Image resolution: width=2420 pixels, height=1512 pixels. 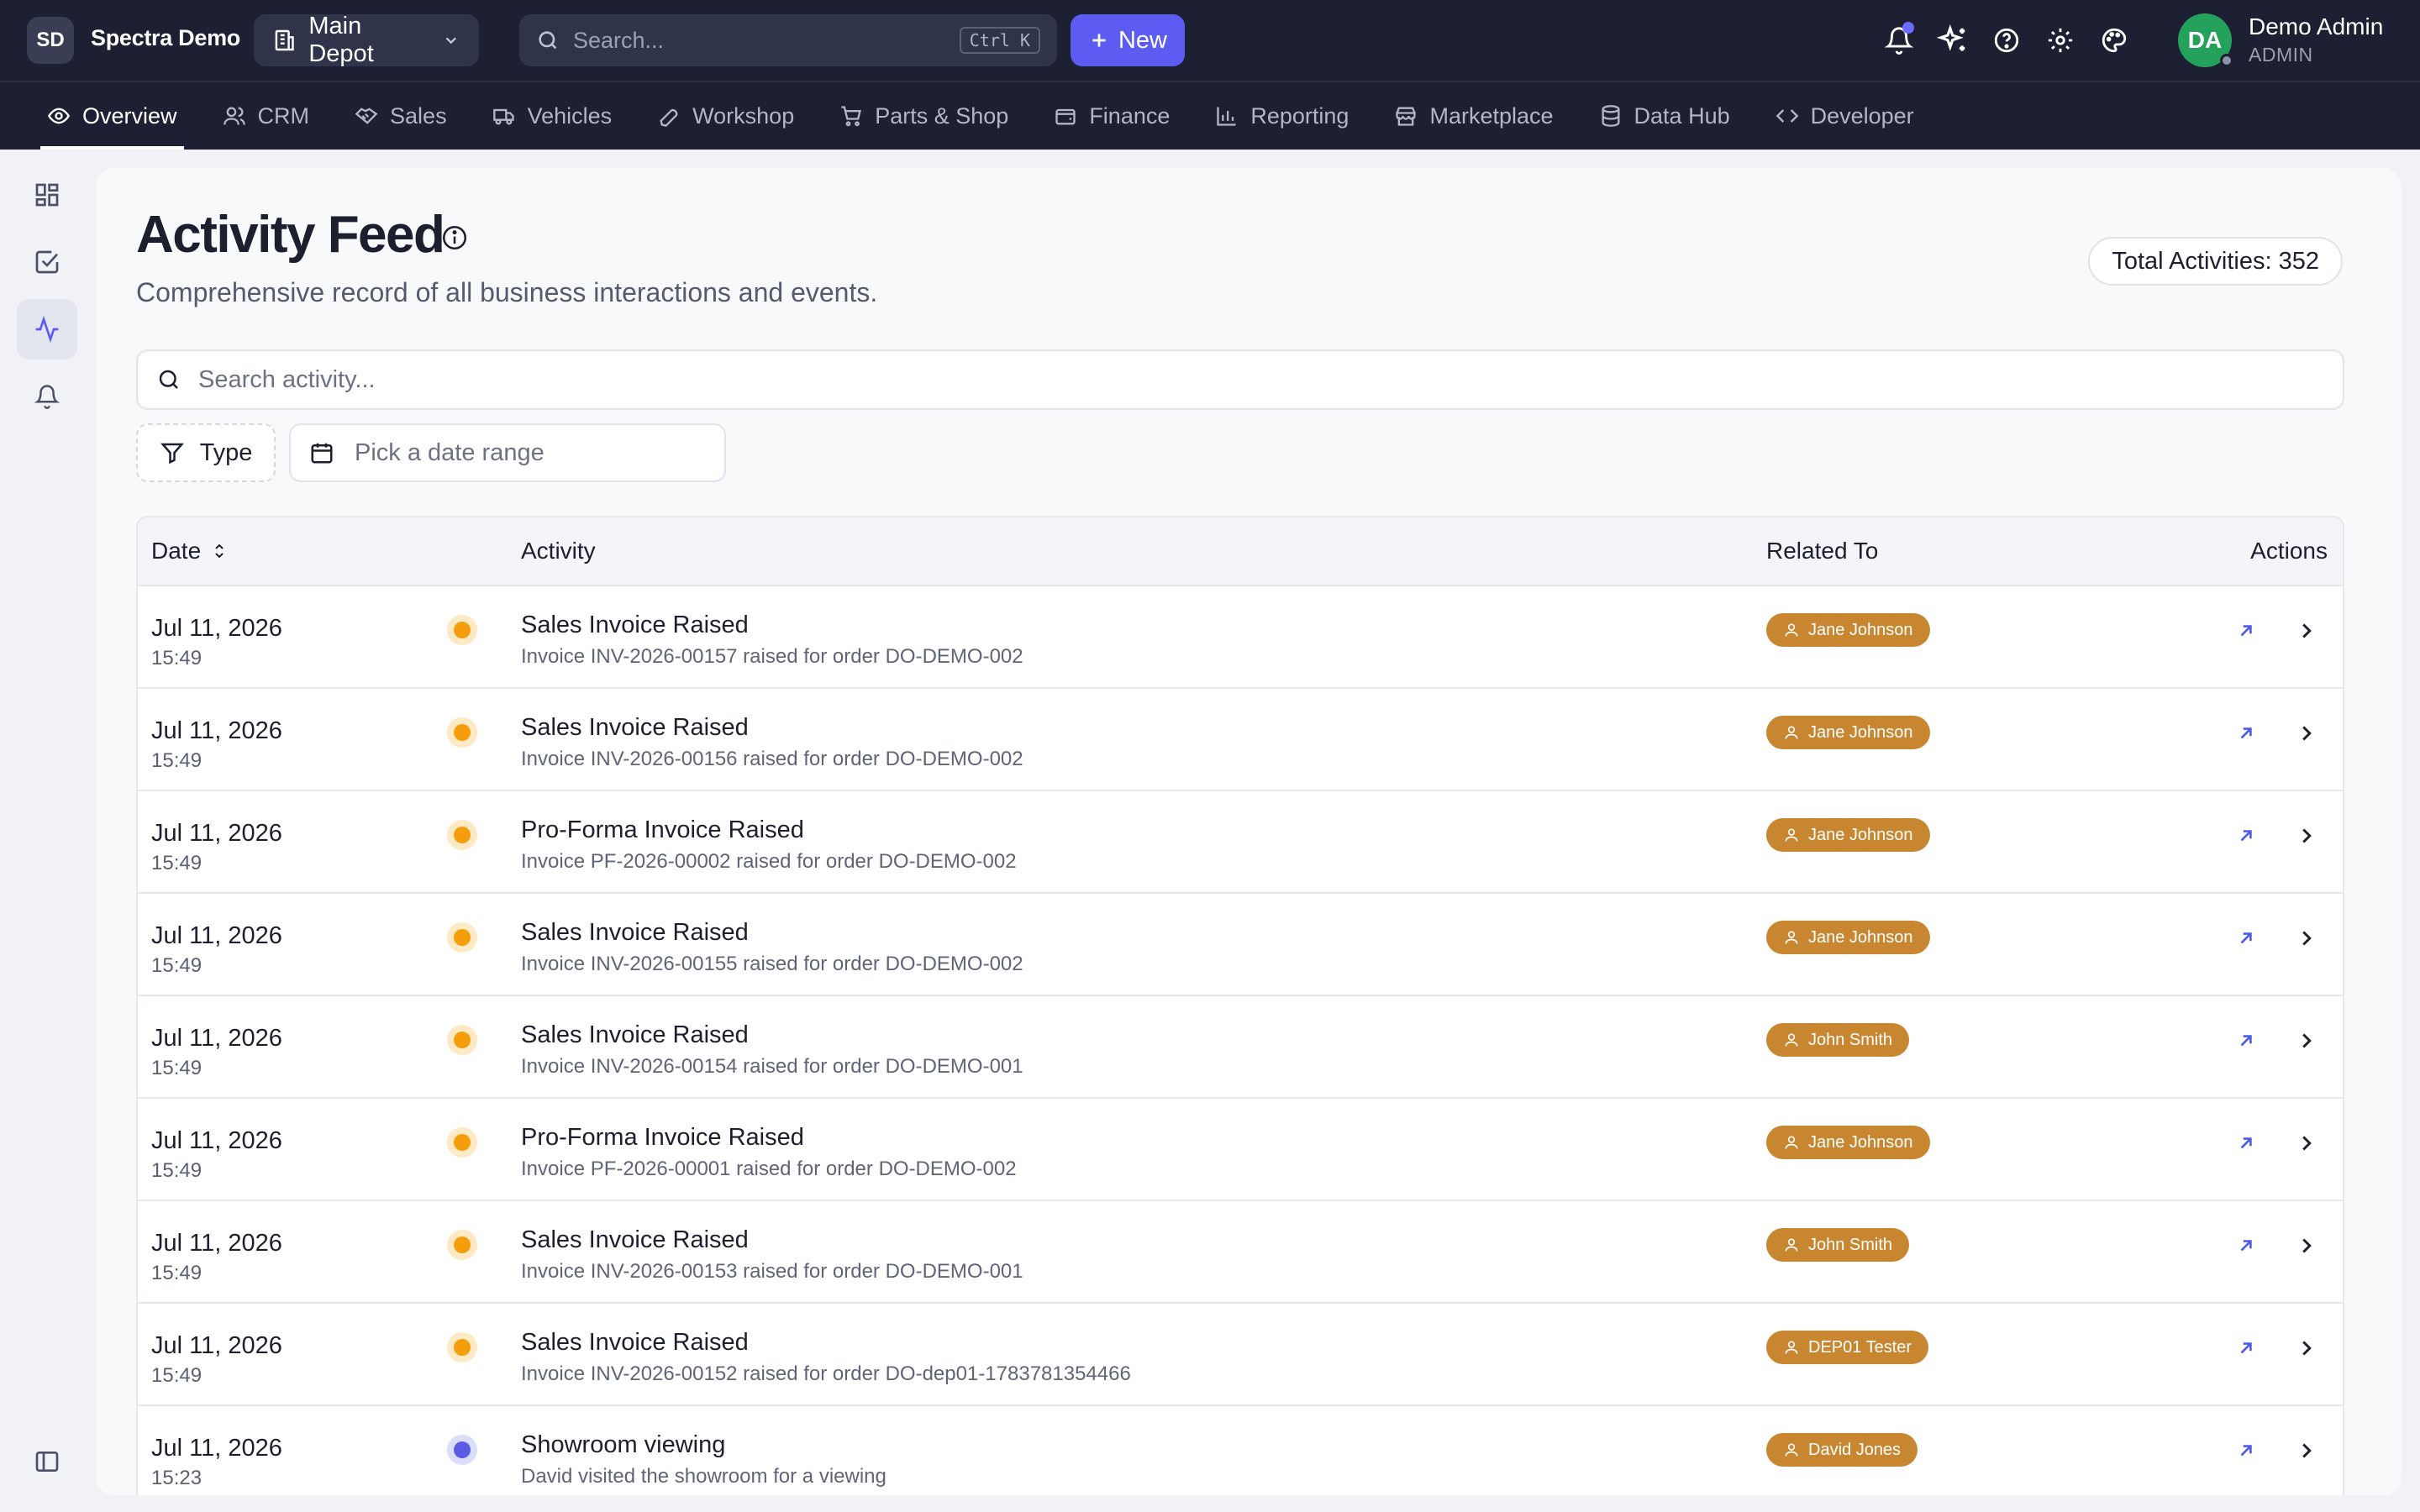 I want to click on type-filter-label: Type, so click(x=226, y=452).